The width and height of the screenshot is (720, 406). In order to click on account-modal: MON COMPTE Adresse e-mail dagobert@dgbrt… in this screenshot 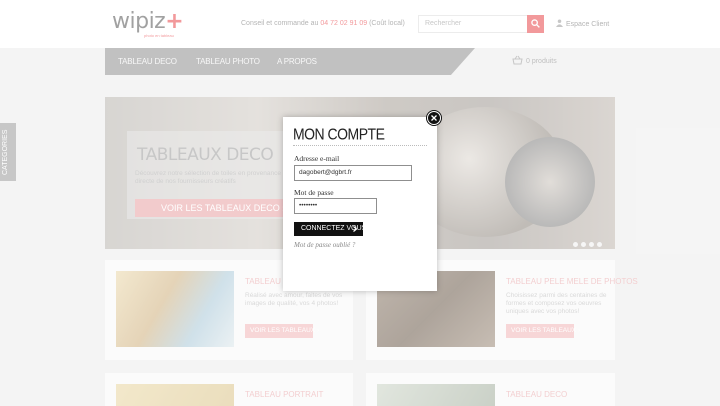, I will do `click(360, 204)`.